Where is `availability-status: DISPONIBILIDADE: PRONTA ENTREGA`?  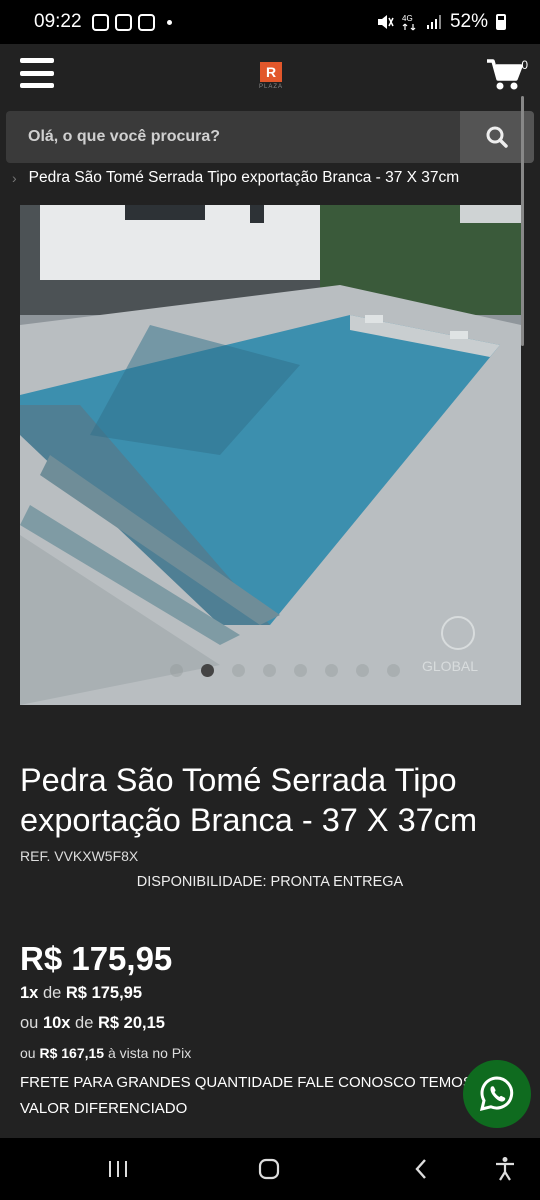
availability-status: DISPONIBILIDADE: PRONTA ENTREGA is located at coordinates (270, 882).